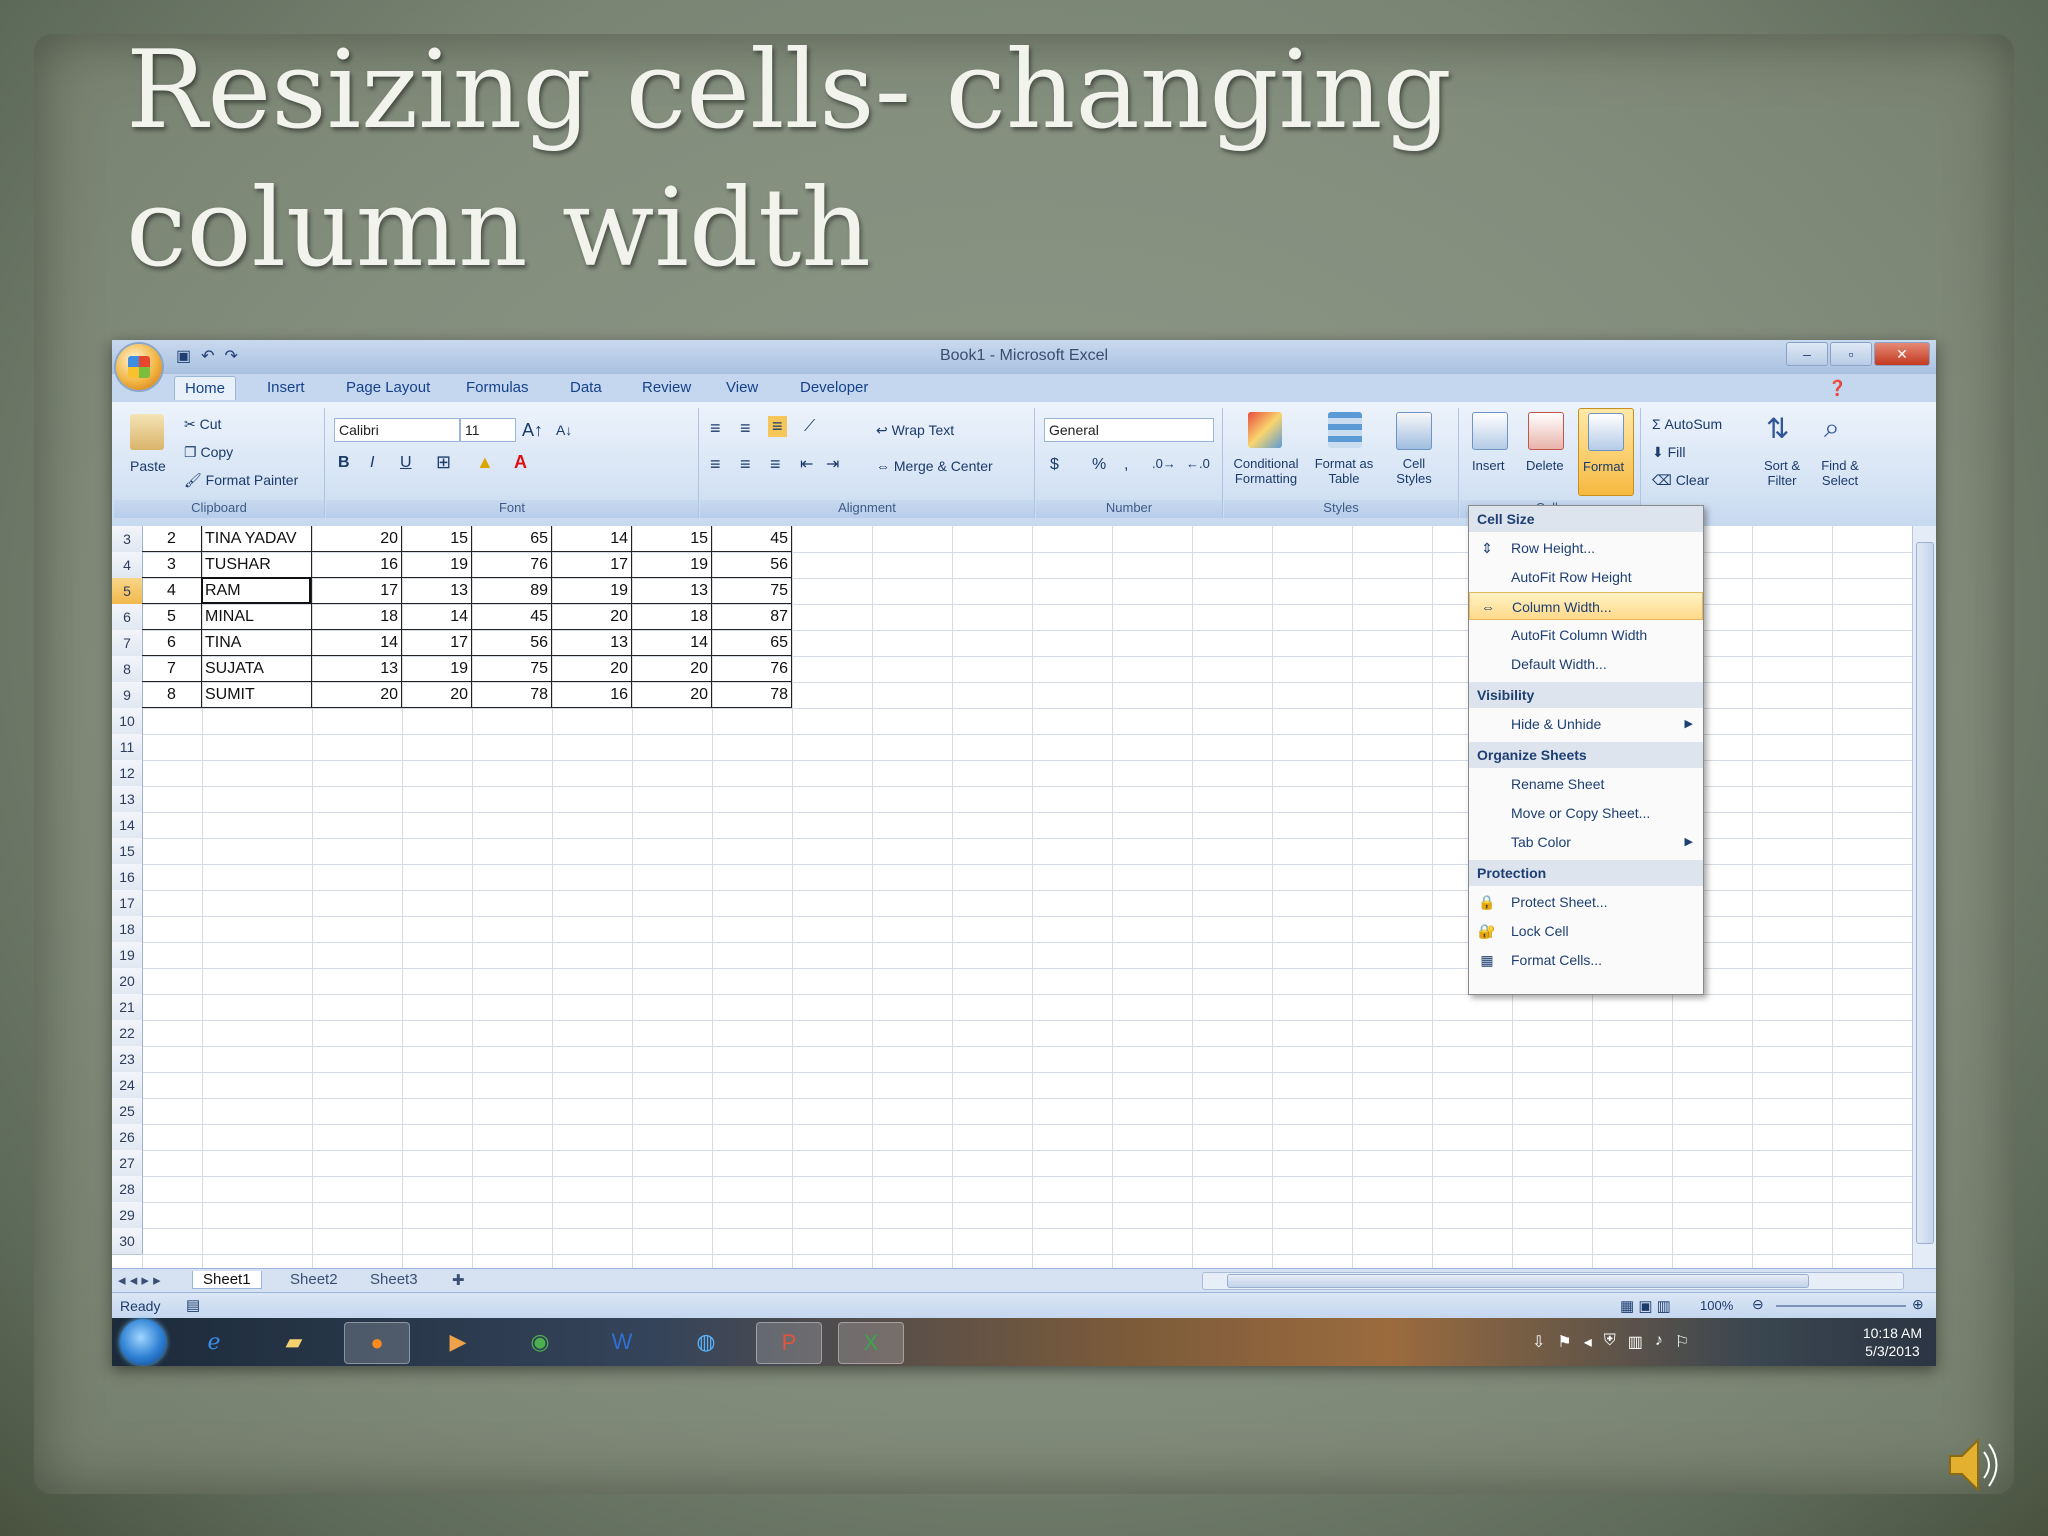 The width and height of the screenshot is (2048, 1536). Describe the element at coordinates (1344, 471) in the screenshot. I see `format-as-table-button: Format as Table` at that location.